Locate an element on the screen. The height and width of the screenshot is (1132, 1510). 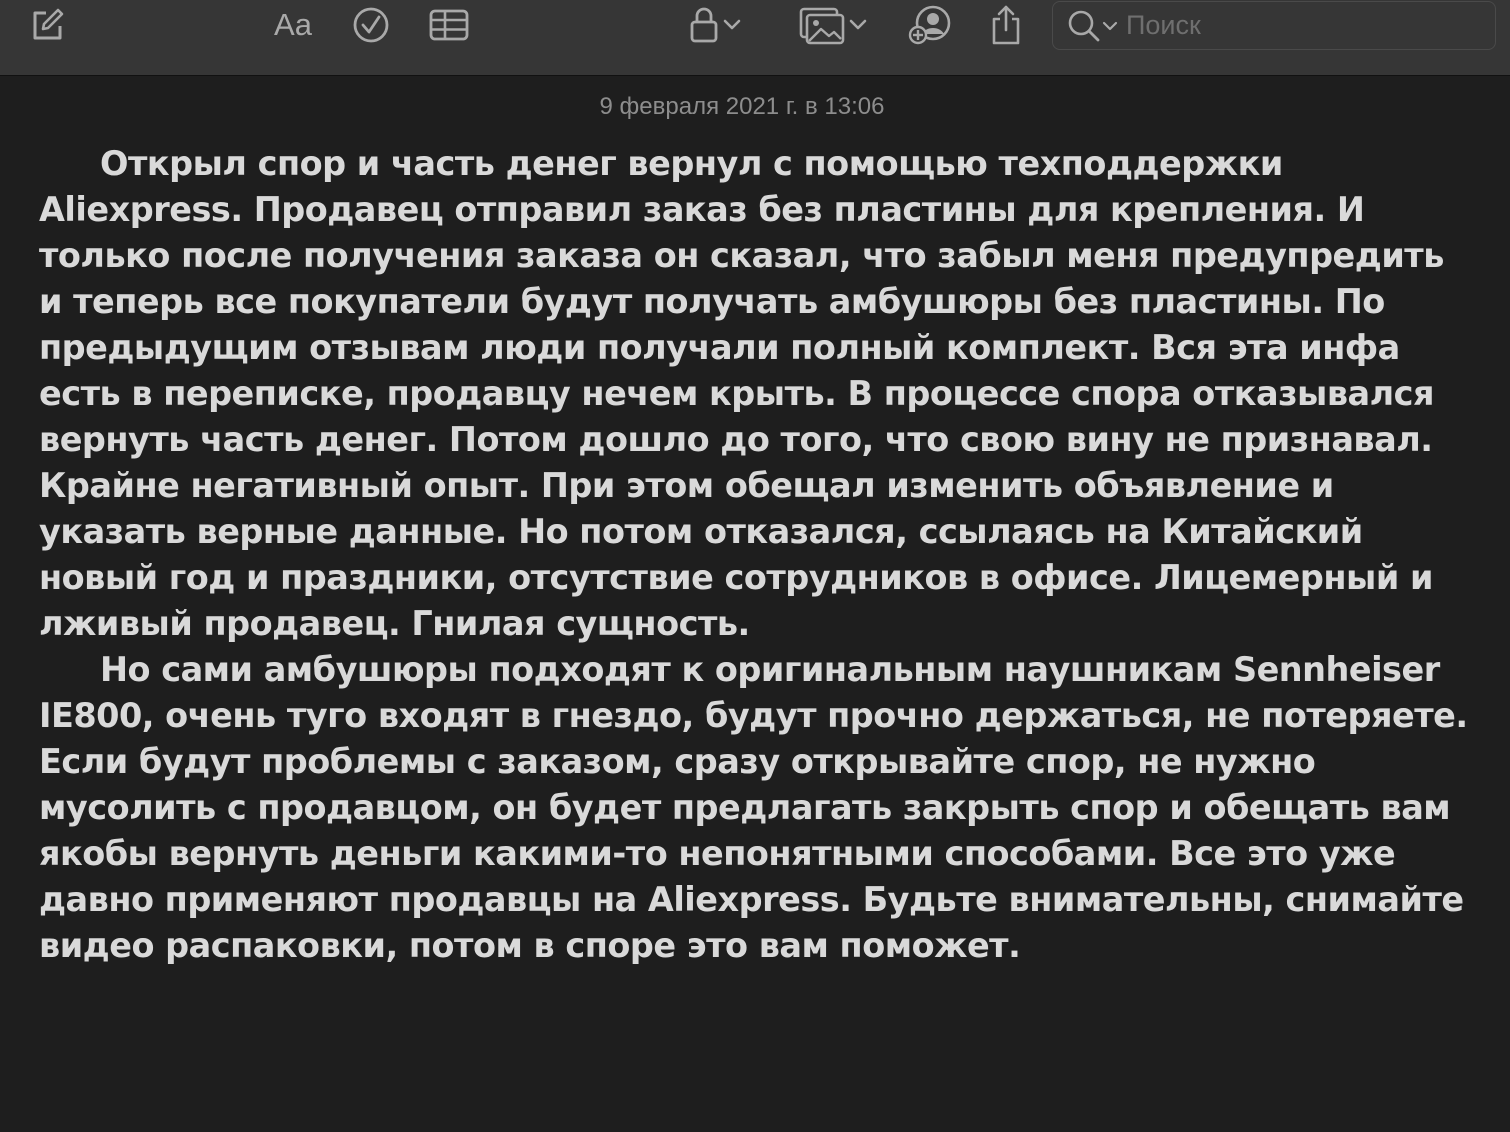
compose-button is located at coordinates (47, 25).